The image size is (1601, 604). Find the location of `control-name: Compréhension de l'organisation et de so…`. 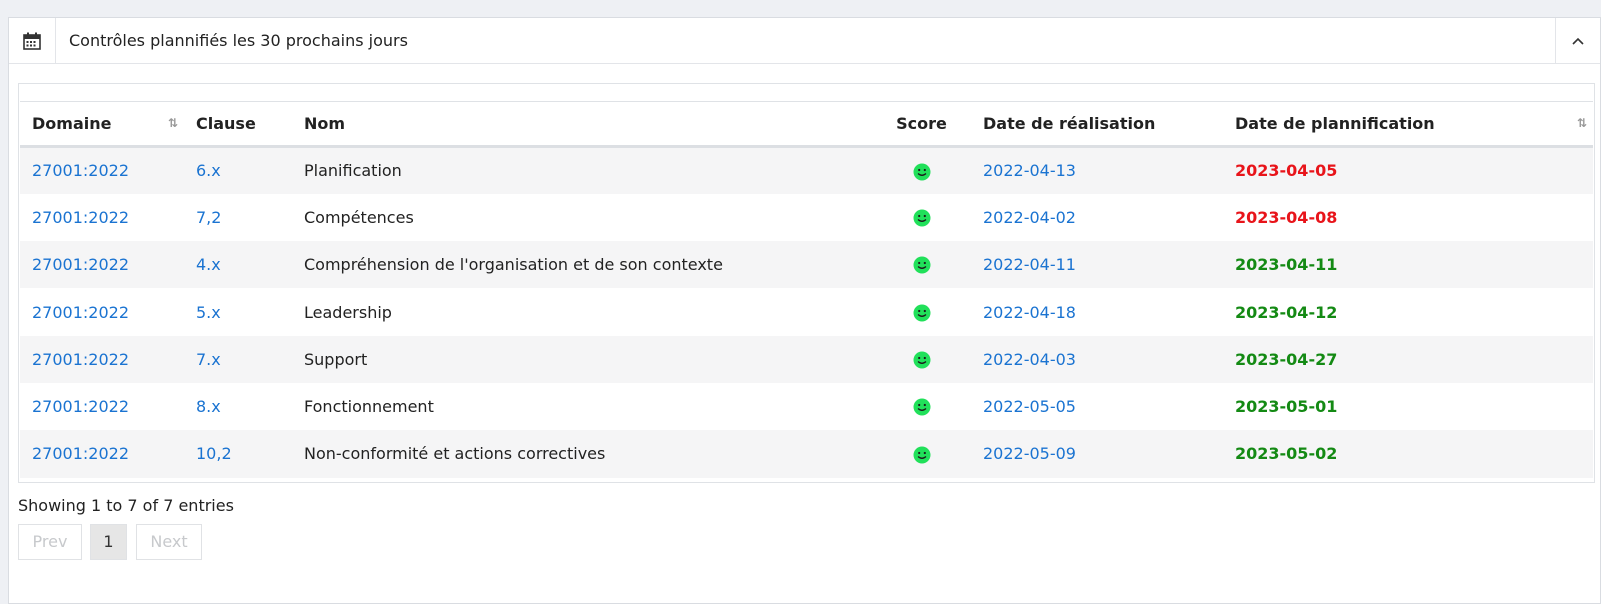

control-name: Compréhension de l'organisation et de so… is located at coordinates (513, 265).